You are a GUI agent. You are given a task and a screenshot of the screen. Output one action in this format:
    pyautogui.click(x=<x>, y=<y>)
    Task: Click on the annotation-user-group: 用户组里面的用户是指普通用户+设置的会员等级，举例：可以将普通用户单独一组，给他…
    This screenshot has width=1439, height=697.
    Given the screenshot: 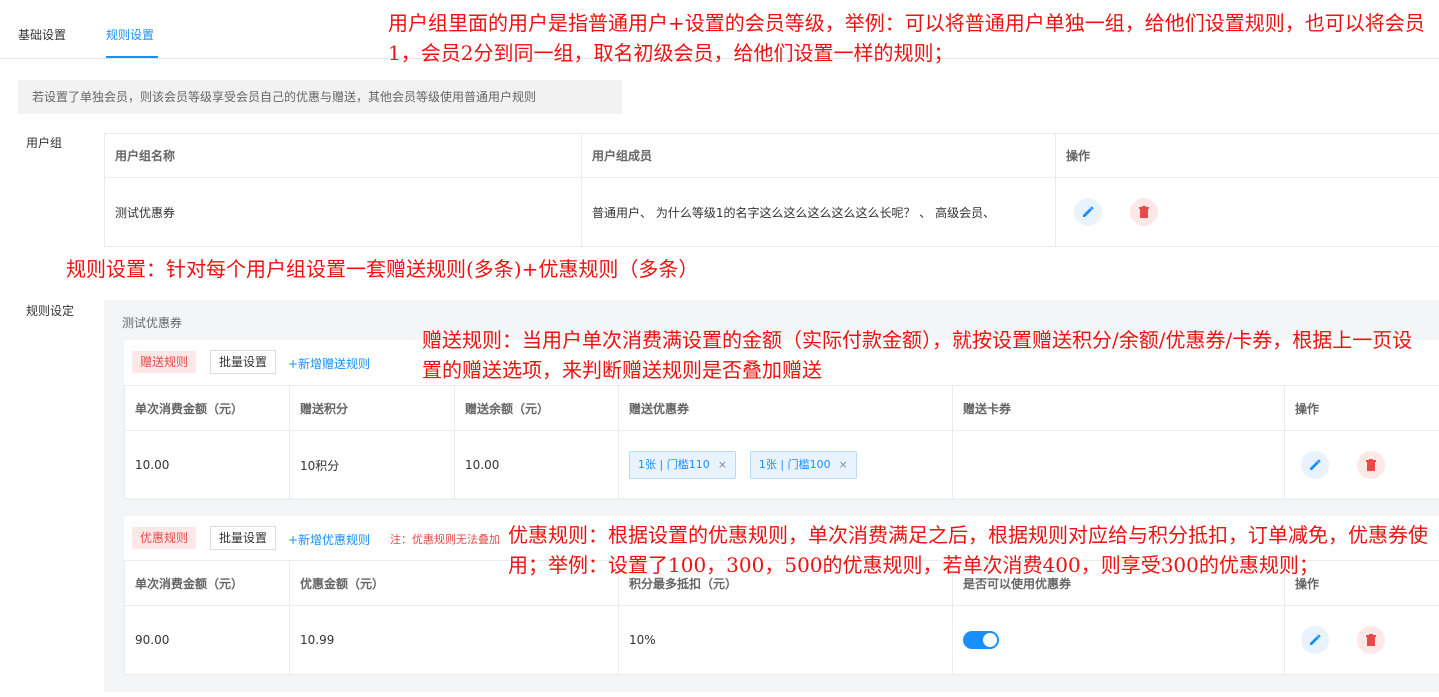 What is the action you would take?
    pyautogui.click(x=906, y=38)
    